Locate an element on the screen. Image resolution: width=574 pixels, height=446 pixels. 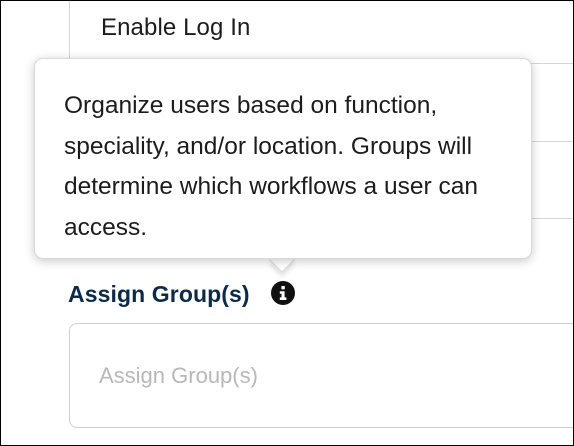
info-icon-glyph is located at coordinates (283, 293).